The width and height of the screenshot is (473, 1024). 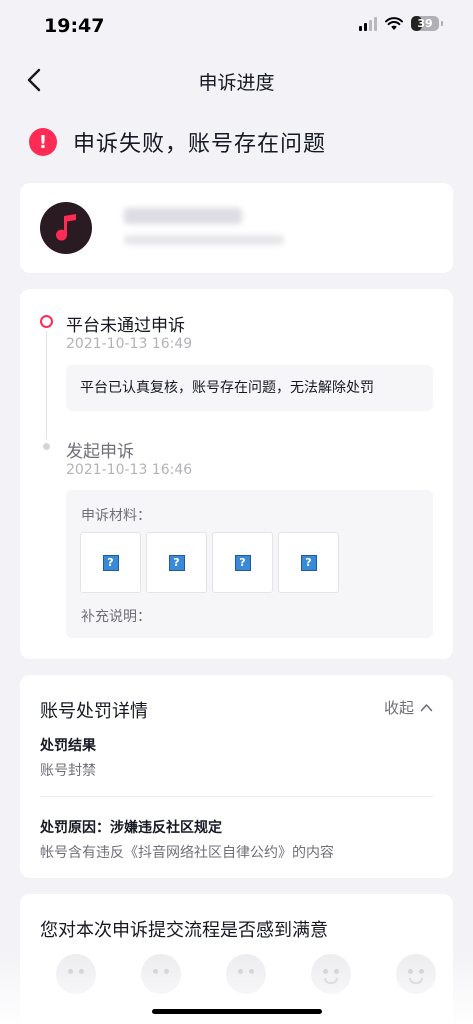 What do you see at coordinates (76, 974) in the screenshot?
I see `very-dissatisfied-face-icon` at bounding box center [76, 974].